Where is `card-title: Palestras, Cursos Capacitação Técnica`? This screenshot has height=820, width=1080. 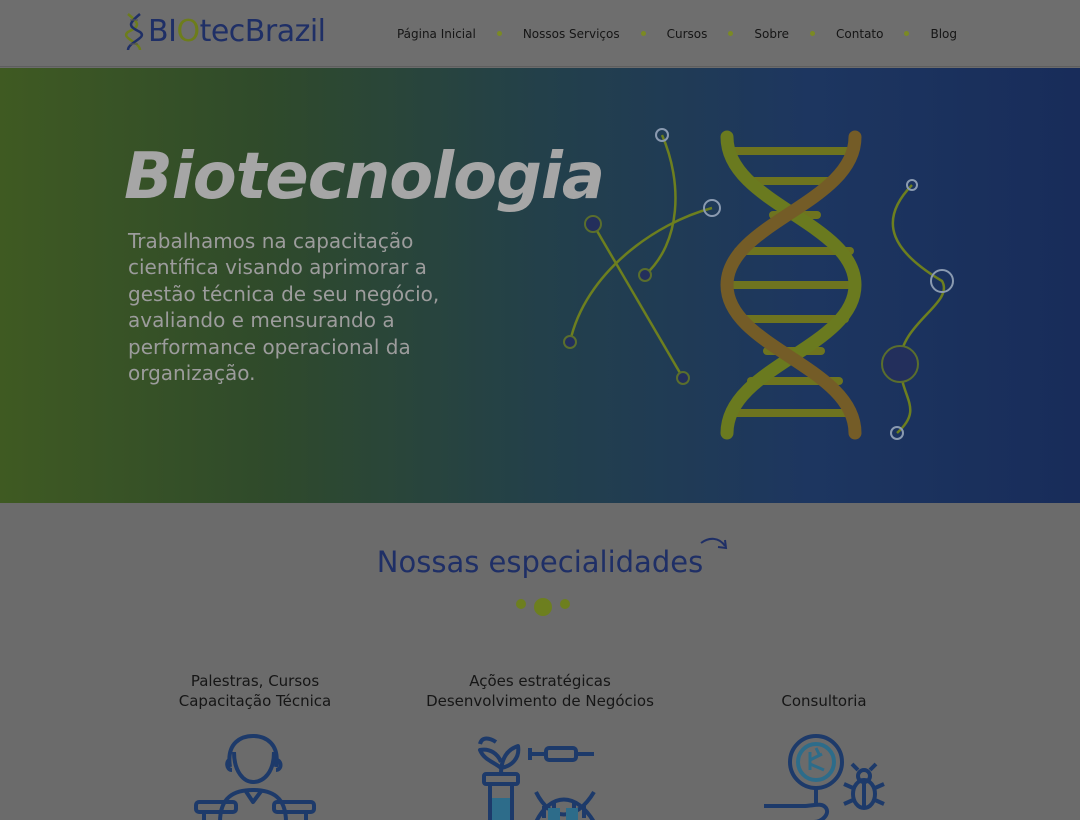
card-title: Palestras, Cursos Capacitação Técnica is located at coordinates (255, 691).